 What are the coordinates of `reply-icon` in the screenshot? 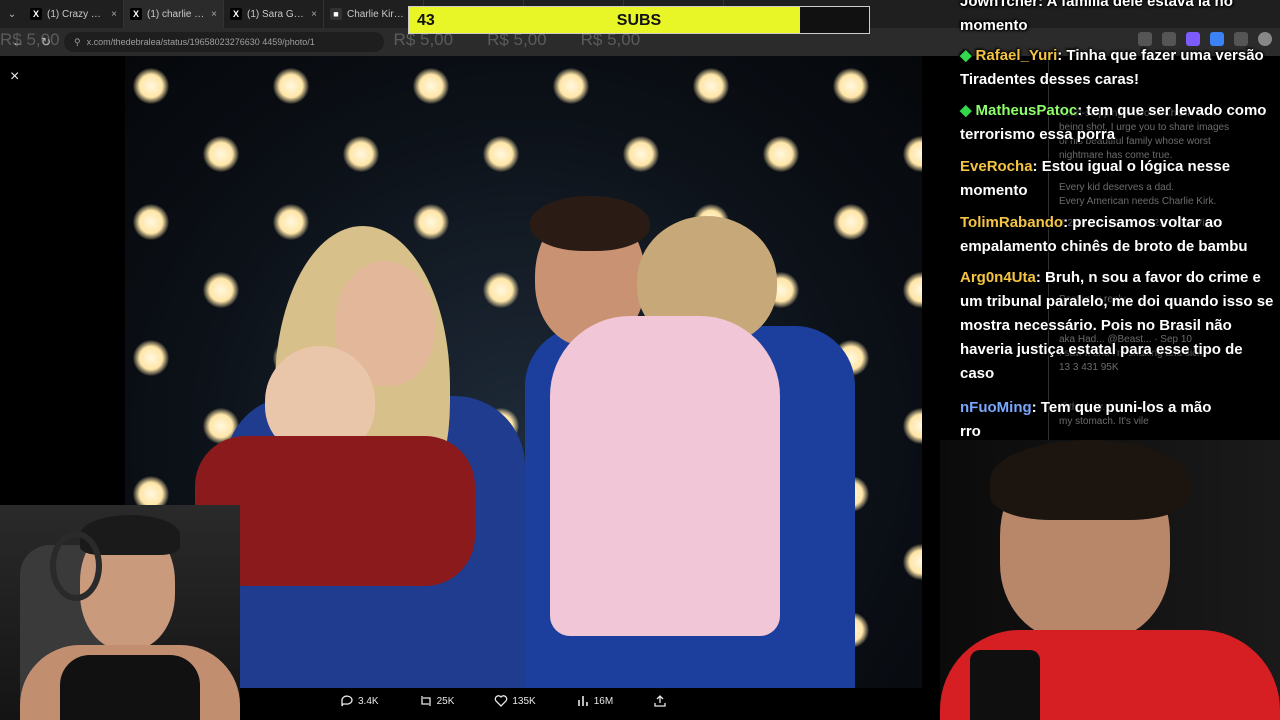 It's located at (347, 701).